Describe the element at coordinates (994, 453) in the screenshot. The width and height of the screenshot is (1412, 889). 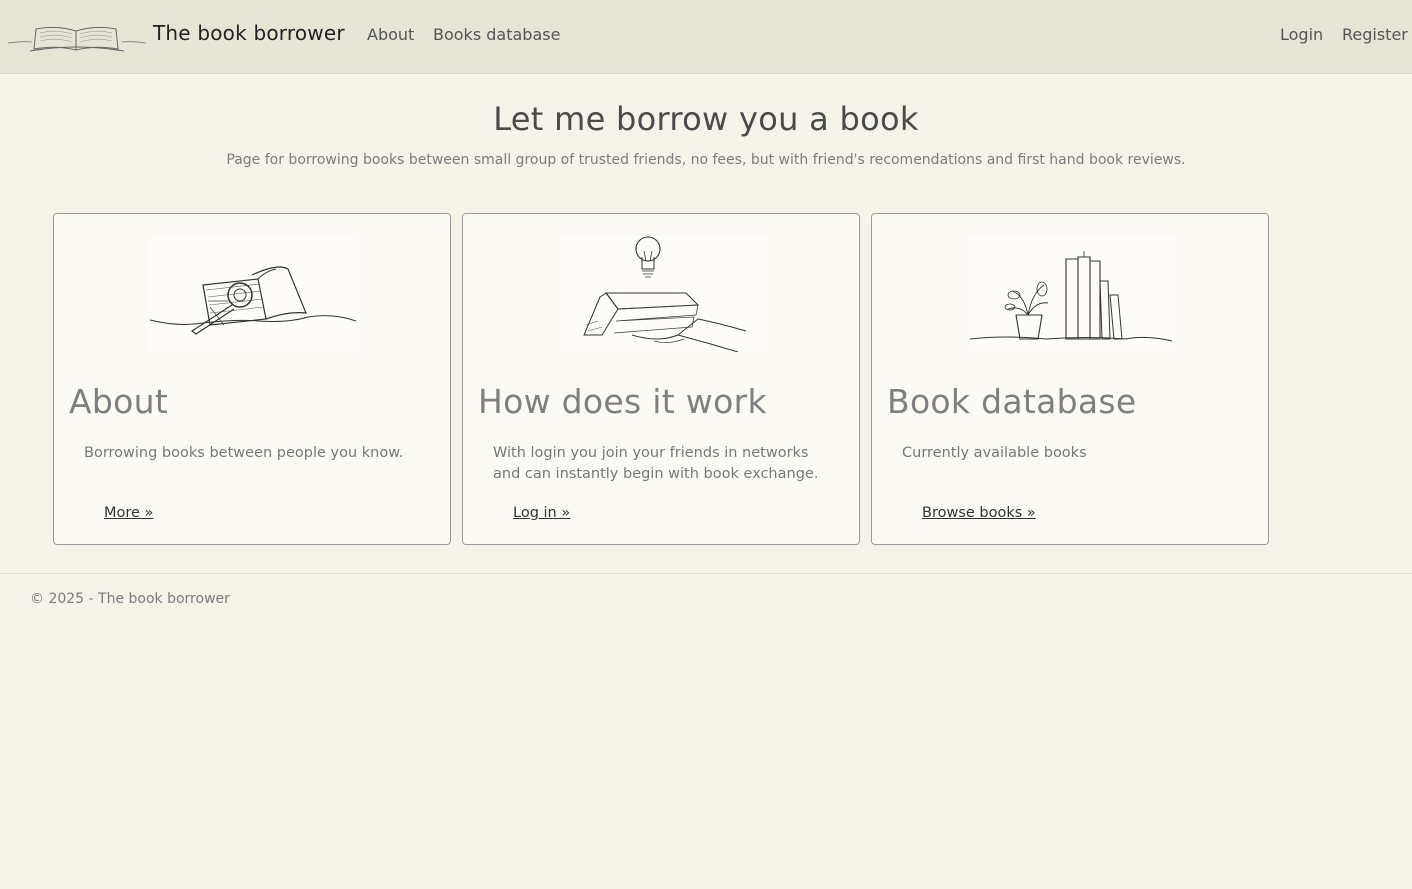
I see `card-text-book-database: Currently available books` at that location.